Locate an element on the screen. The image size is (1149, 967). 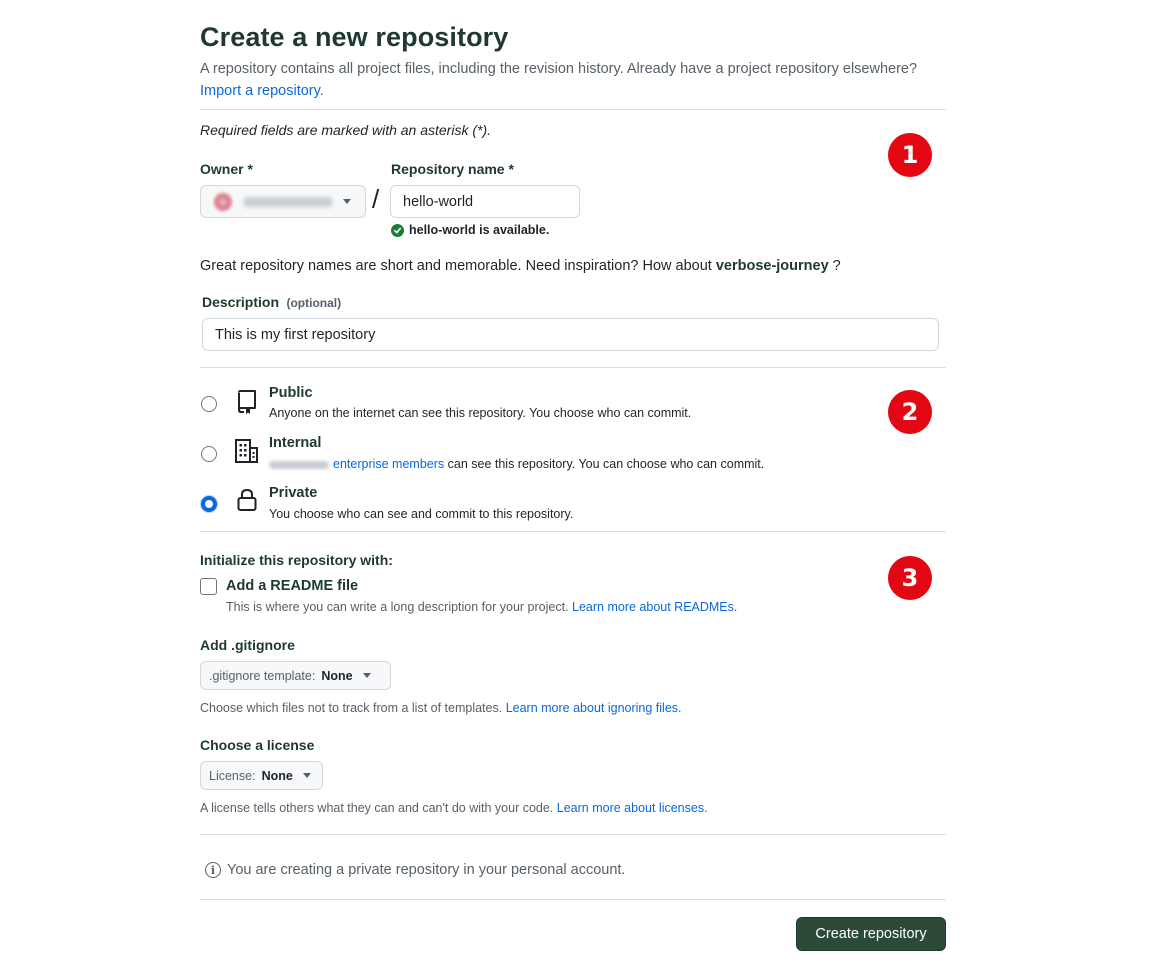
owner-name-redacted is located at coordinates (288, 201).